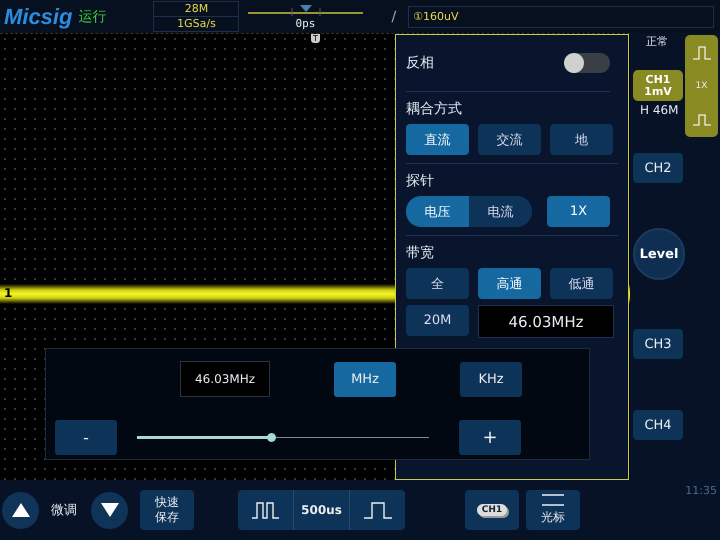 Image resolution: width=720 pixels, height=540 pixels. Describe the element at coordinates (658, 425) in the screenshot. I see `channel-button: CH4` at that location.